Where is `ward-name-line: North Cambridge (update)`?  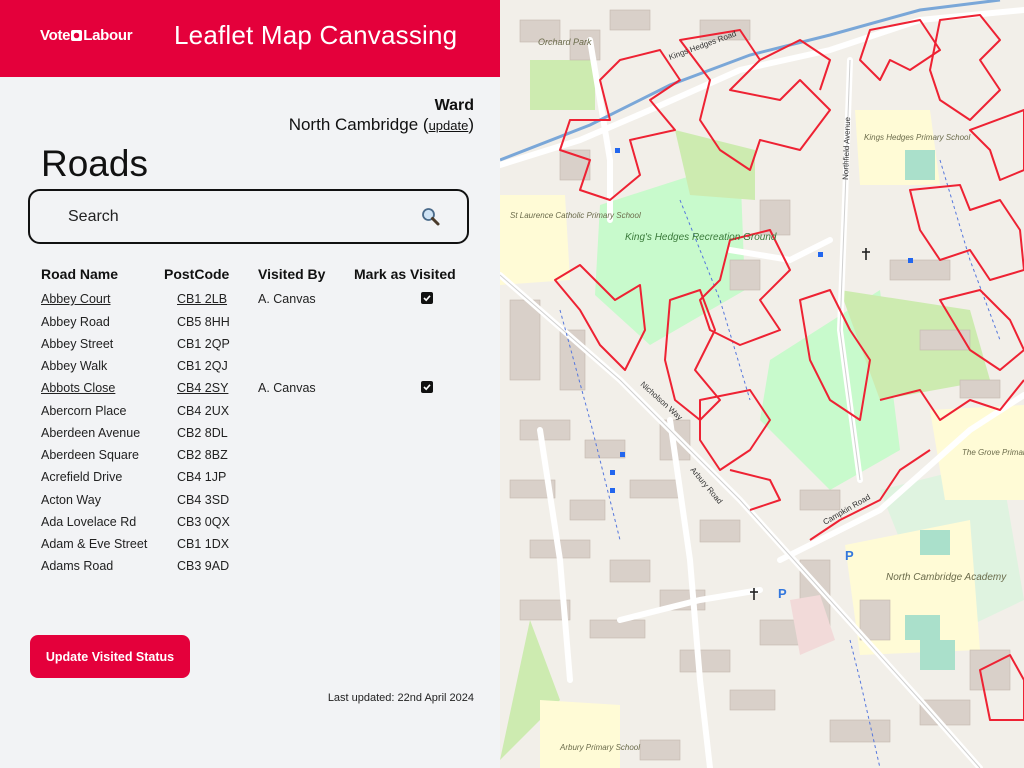 ward-name-line: North Cambridge (update) is located at coordinates (381, 124).